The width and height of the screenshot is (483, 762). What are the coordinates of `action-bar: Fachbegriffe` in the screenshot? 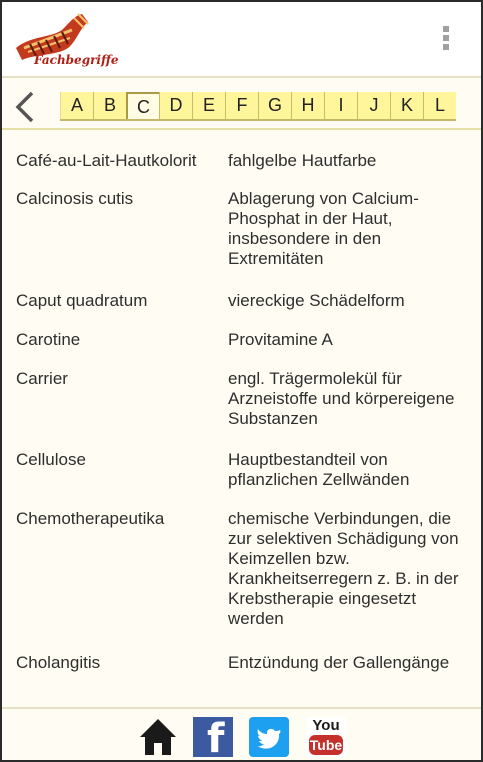 It's located at (241, 40).